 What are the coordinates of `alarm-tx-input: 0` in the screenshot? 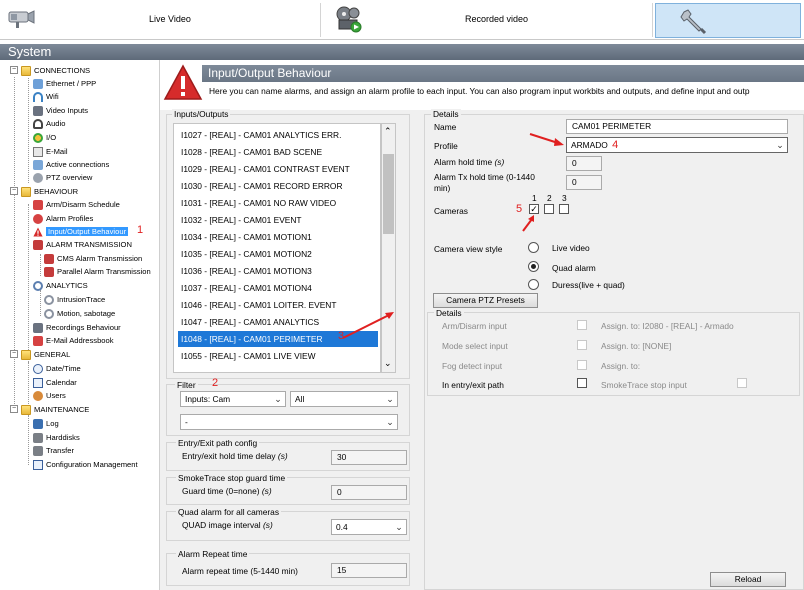 It's located at (584, 182).